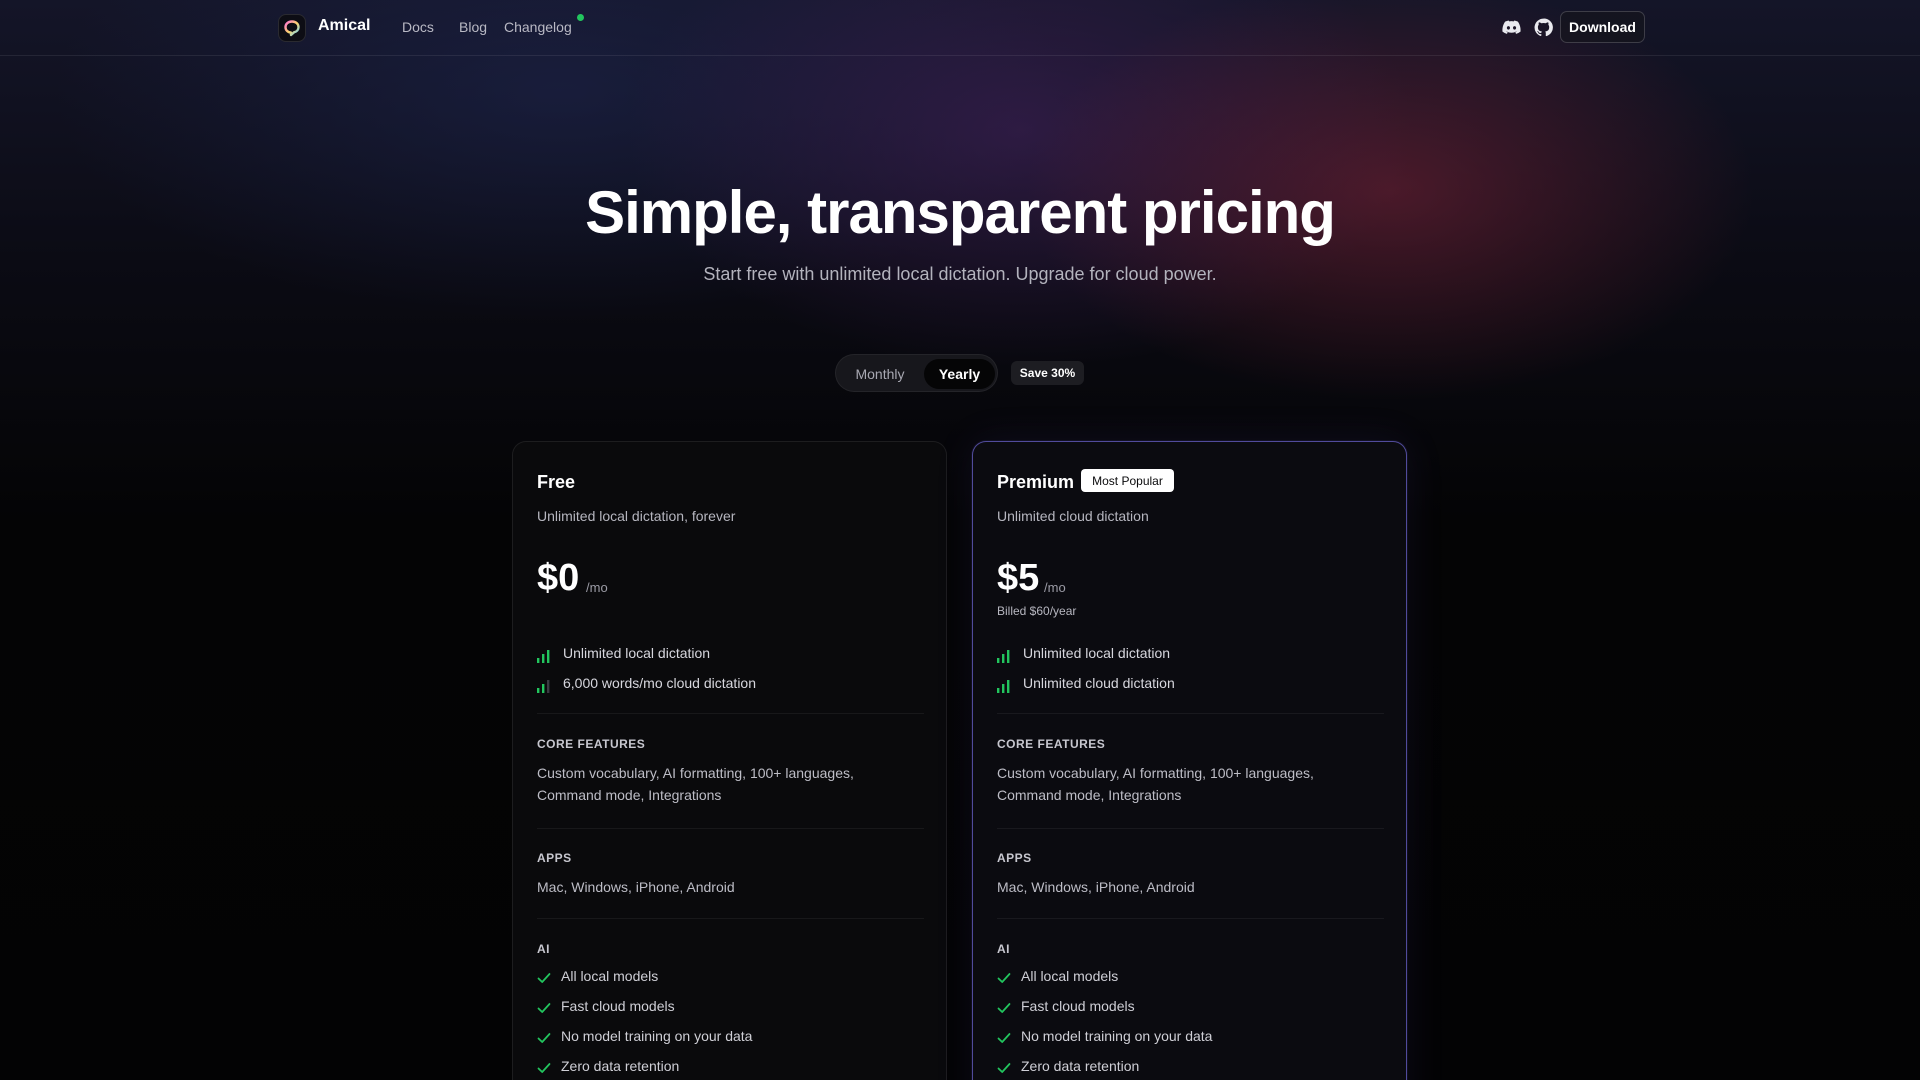 This screenshot has height=1080, width=1920. What do you see at coordinates (1543, 27) in the screenshot?
I see `github-icon` at bounding box center [1543, 27].